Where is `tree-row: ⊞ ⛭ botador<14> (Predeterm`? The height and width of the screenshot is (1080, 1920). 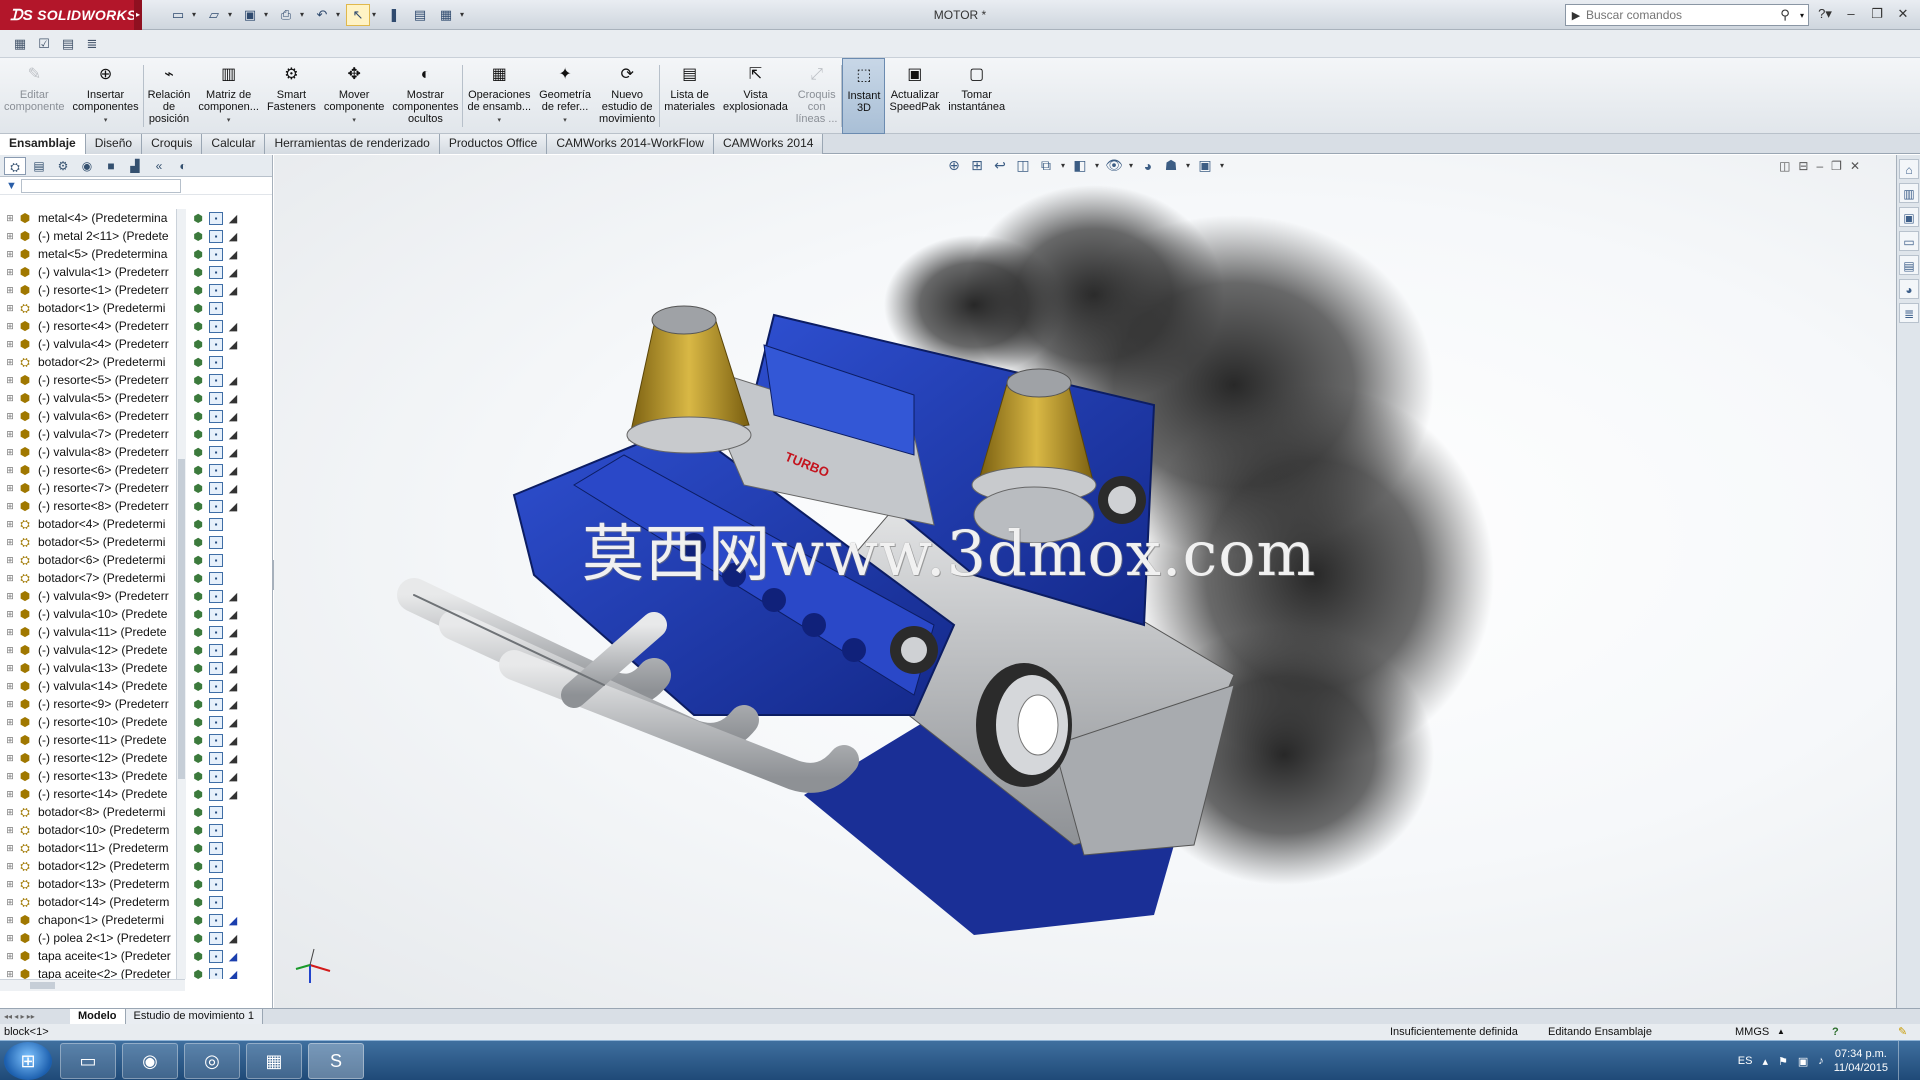
tree-row: ⊞ ⛭ botador<14> (Predeterm is located at coordinates (92, 902).